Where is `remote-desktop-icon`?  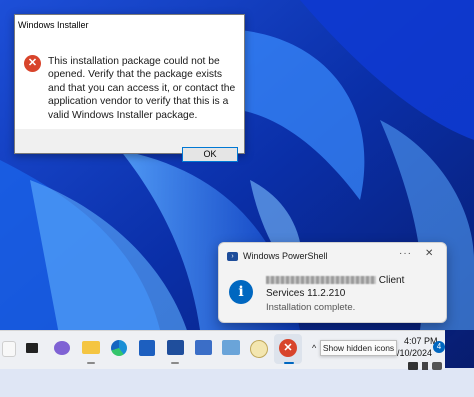 remote-desktop-icon is located at coordinates (231, 347).